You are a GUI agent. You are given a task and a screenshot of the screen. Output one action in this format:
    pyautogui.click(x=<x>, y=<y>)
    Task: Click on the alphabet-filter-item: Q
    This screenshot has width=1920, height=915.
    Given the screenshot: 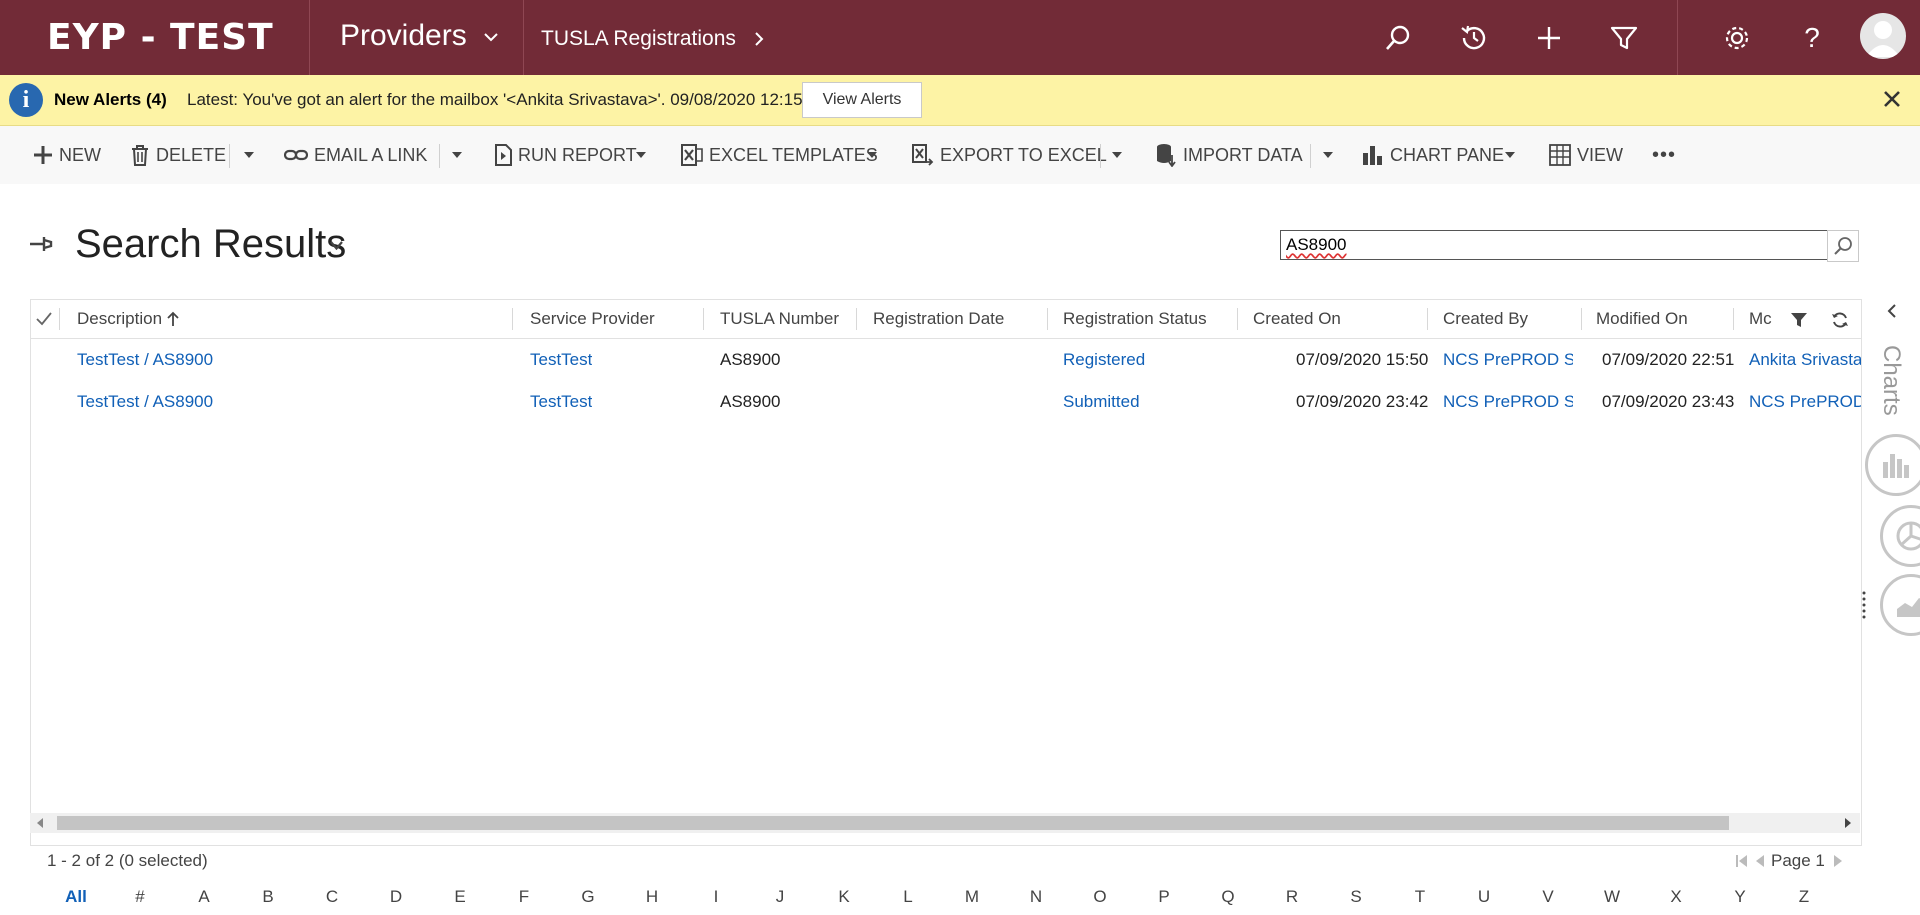 What is the action you would take?
    pyautogui.click(x=1228, y=897)
    